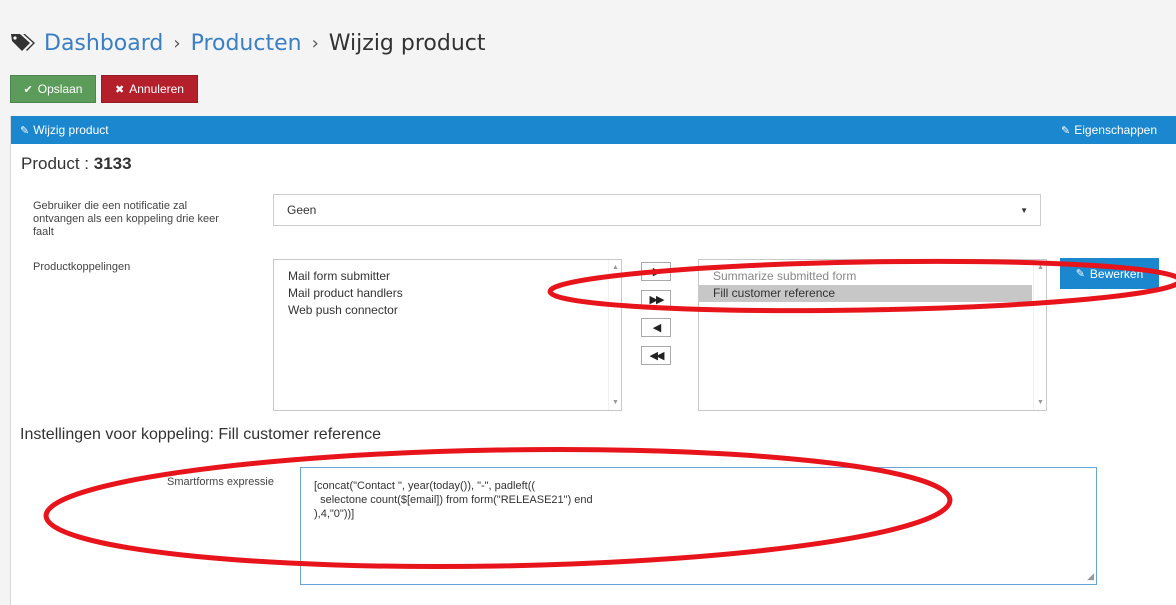 The image size is (1176, 605). Describe the element at coordinates (23, 42) in the screenshot. I see `tags-icon` at that location.